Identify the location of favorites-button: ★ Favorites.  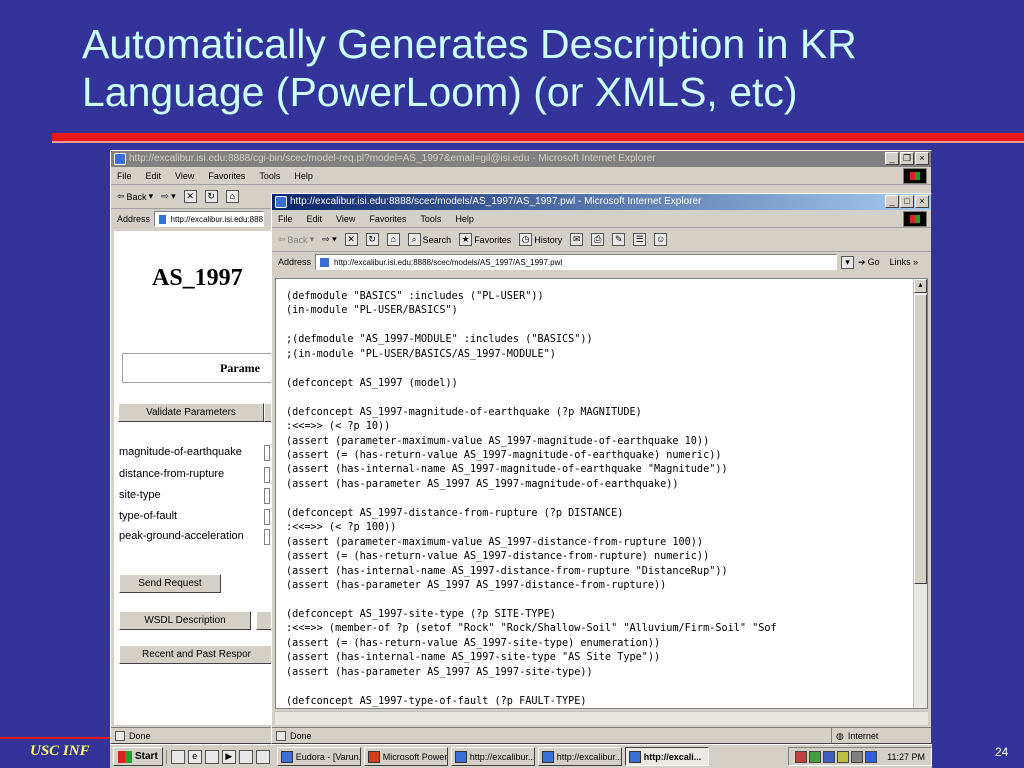
(485, 239).